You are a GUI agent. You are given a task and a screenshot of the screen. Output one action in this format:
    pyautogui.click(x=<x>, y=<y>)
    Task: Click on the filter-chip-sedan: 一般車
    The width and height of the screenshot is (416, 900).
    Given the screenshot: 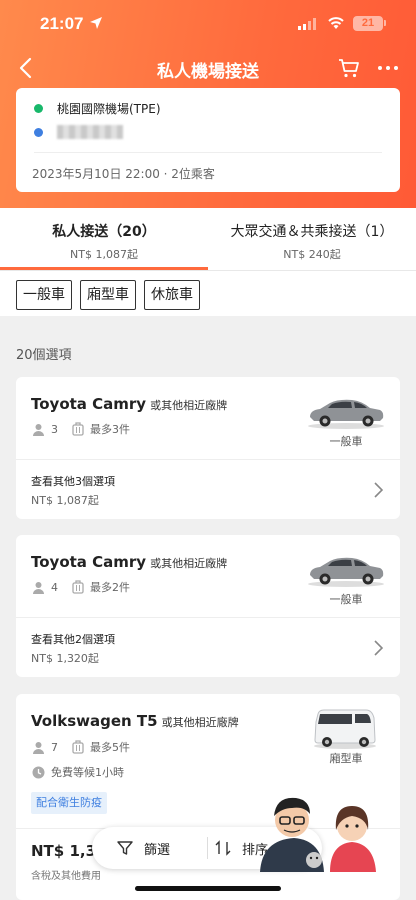 What is the action you would take?
    pyautogui.click(x=44, y=295)
    